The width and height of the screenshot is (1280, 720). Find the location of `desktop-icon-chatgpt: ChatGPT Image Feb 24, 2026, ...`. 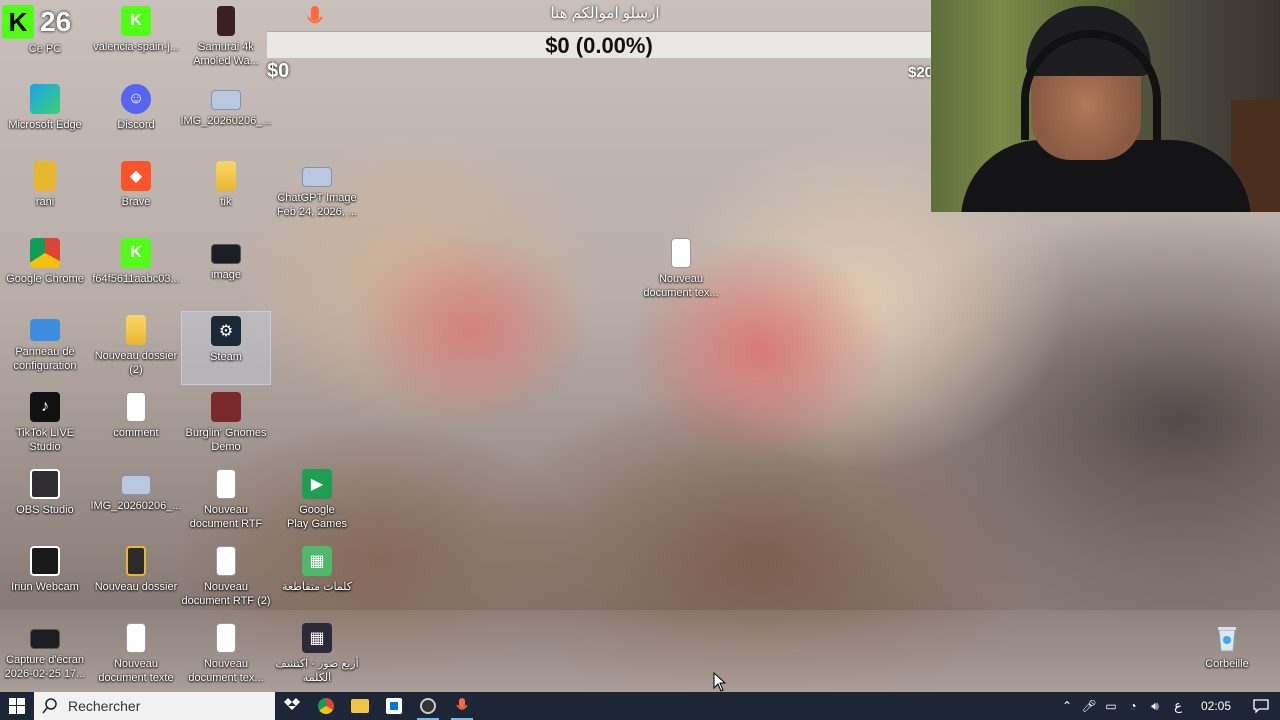

desktop-icon-chatgpt: ChatGPT Image Feb 24, 2026, ... is located at coordinates (317, 194).